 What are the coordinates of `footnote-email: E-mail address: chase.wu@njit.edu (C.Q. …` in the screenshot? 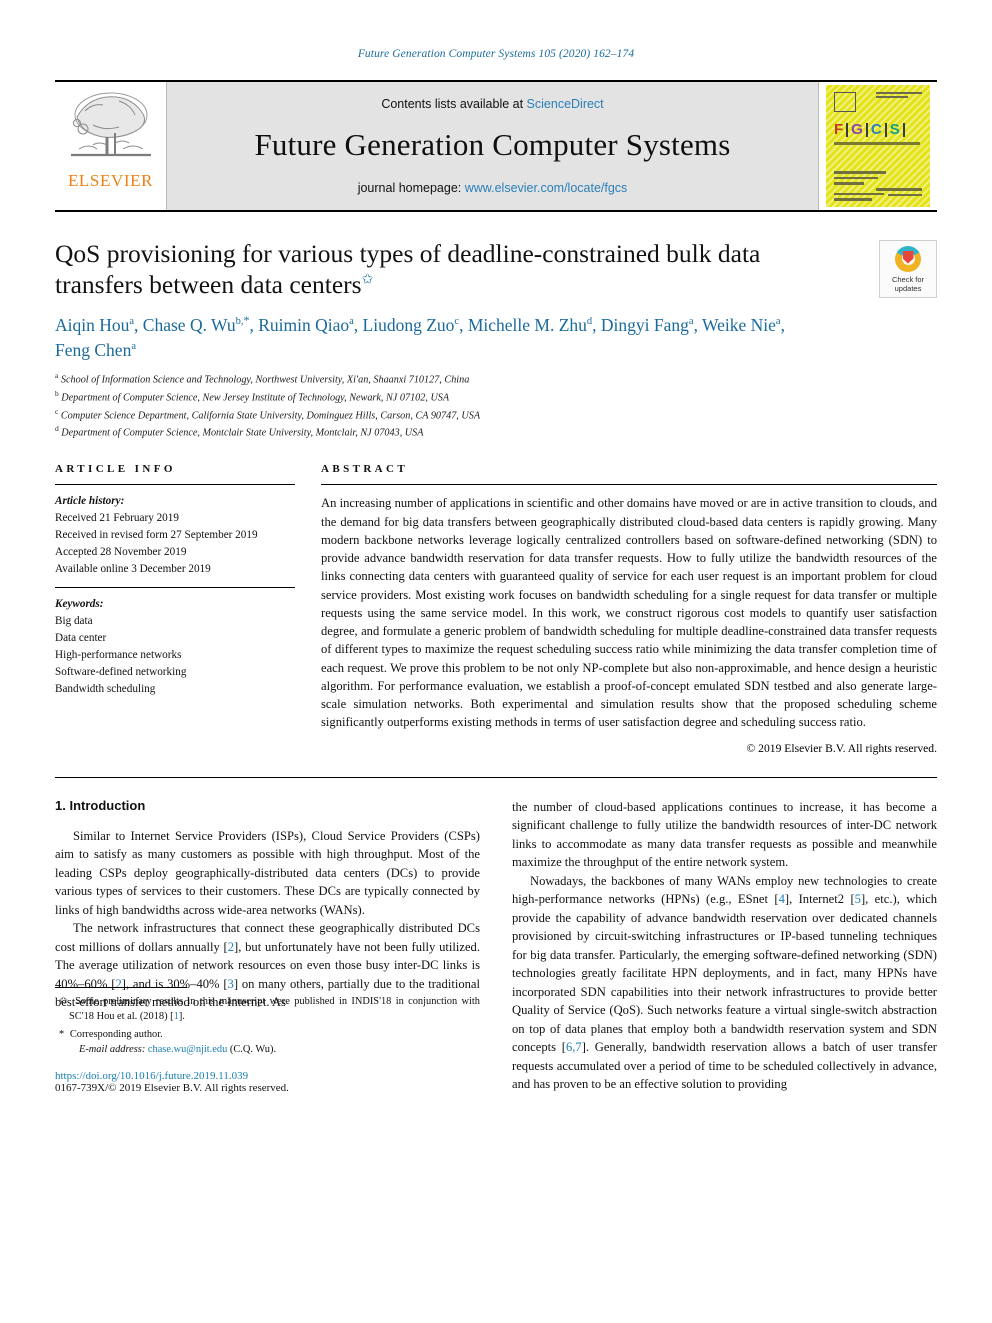 It's located at (267, 1050).